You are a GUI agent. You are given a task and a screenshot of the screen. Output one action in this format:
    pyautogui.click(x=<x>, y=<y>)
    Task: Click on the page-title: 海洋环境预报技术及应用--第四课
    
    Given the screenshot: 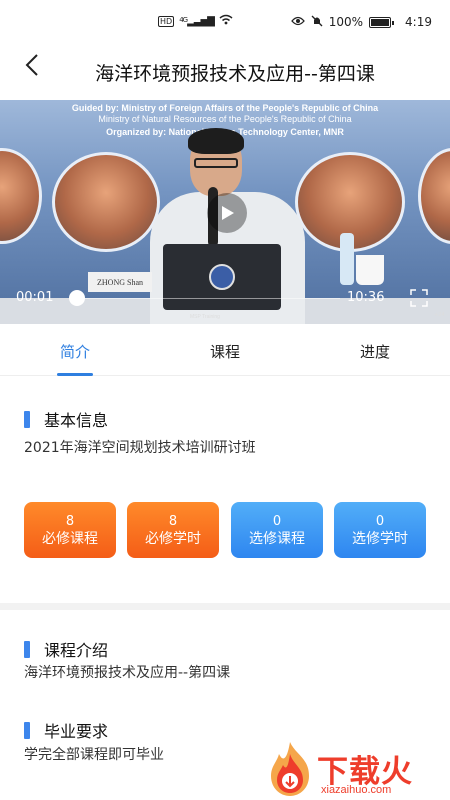 What is the action you would take?
    pyautogui.click(x=235, y=73)
    